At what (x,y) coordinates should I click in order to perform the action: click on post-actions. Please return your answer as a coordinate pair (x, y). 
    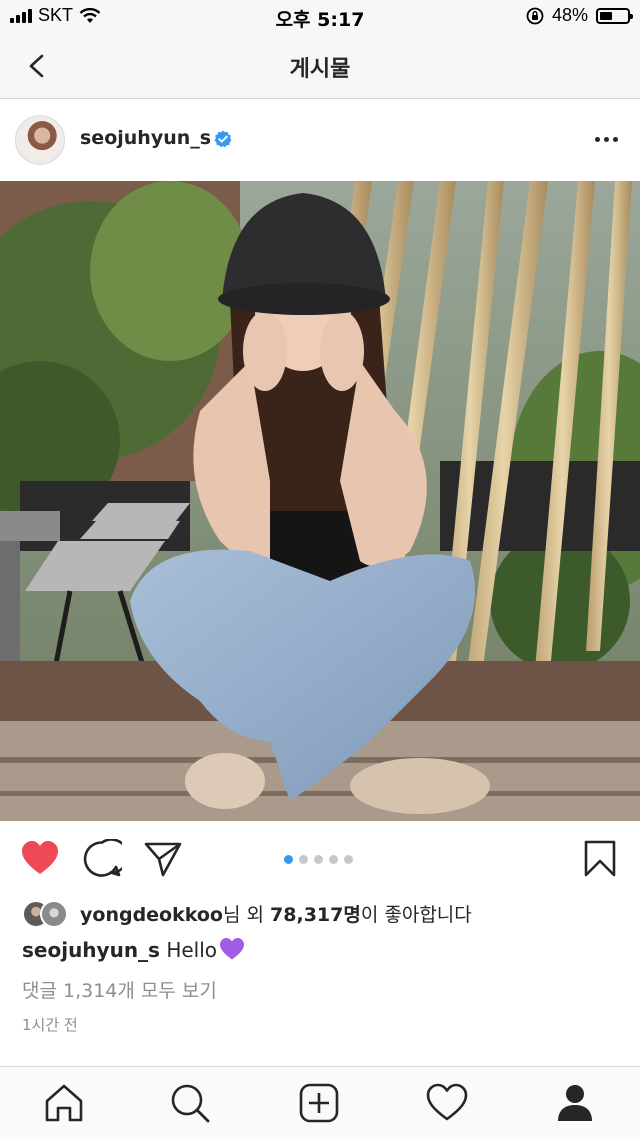
    Looking at the image, I should click on (320, 859).